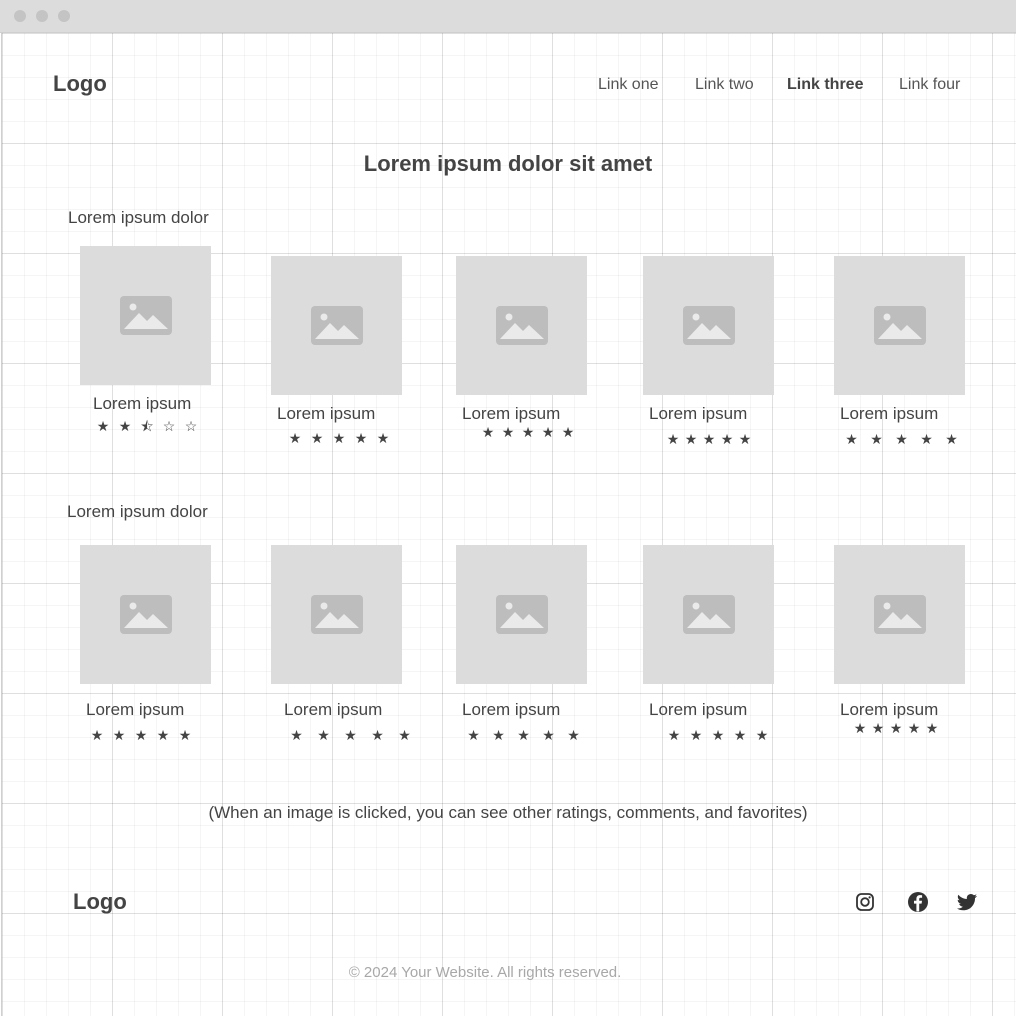 The image size is (1016, 1016). I want to click on nav-link-three: Link three, so click(825, 85).